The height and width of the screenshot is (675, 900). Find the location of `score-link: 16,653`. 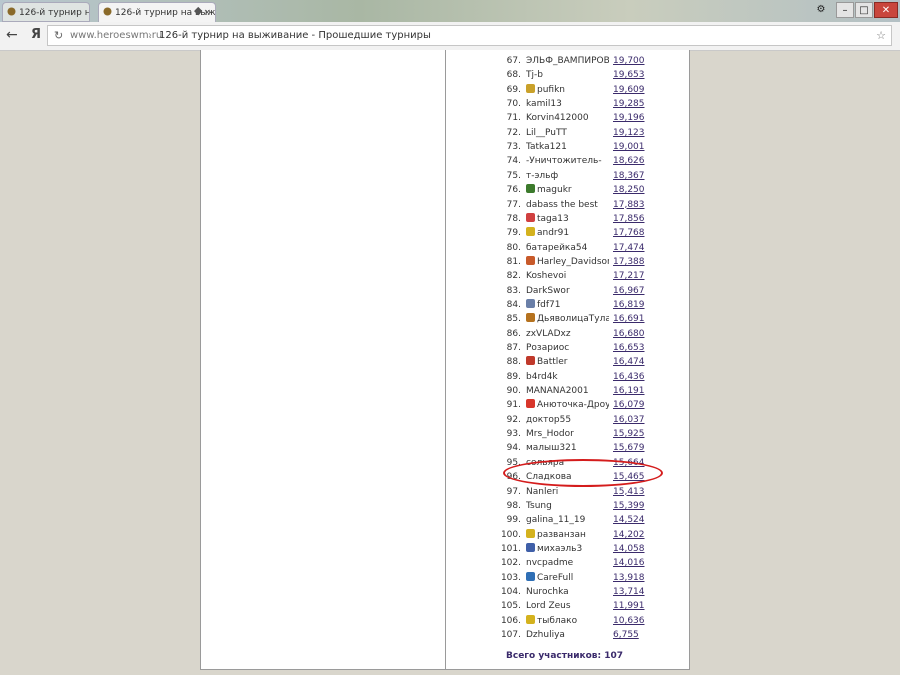

score-link: 16,653 is located at coordinates (629, 348).